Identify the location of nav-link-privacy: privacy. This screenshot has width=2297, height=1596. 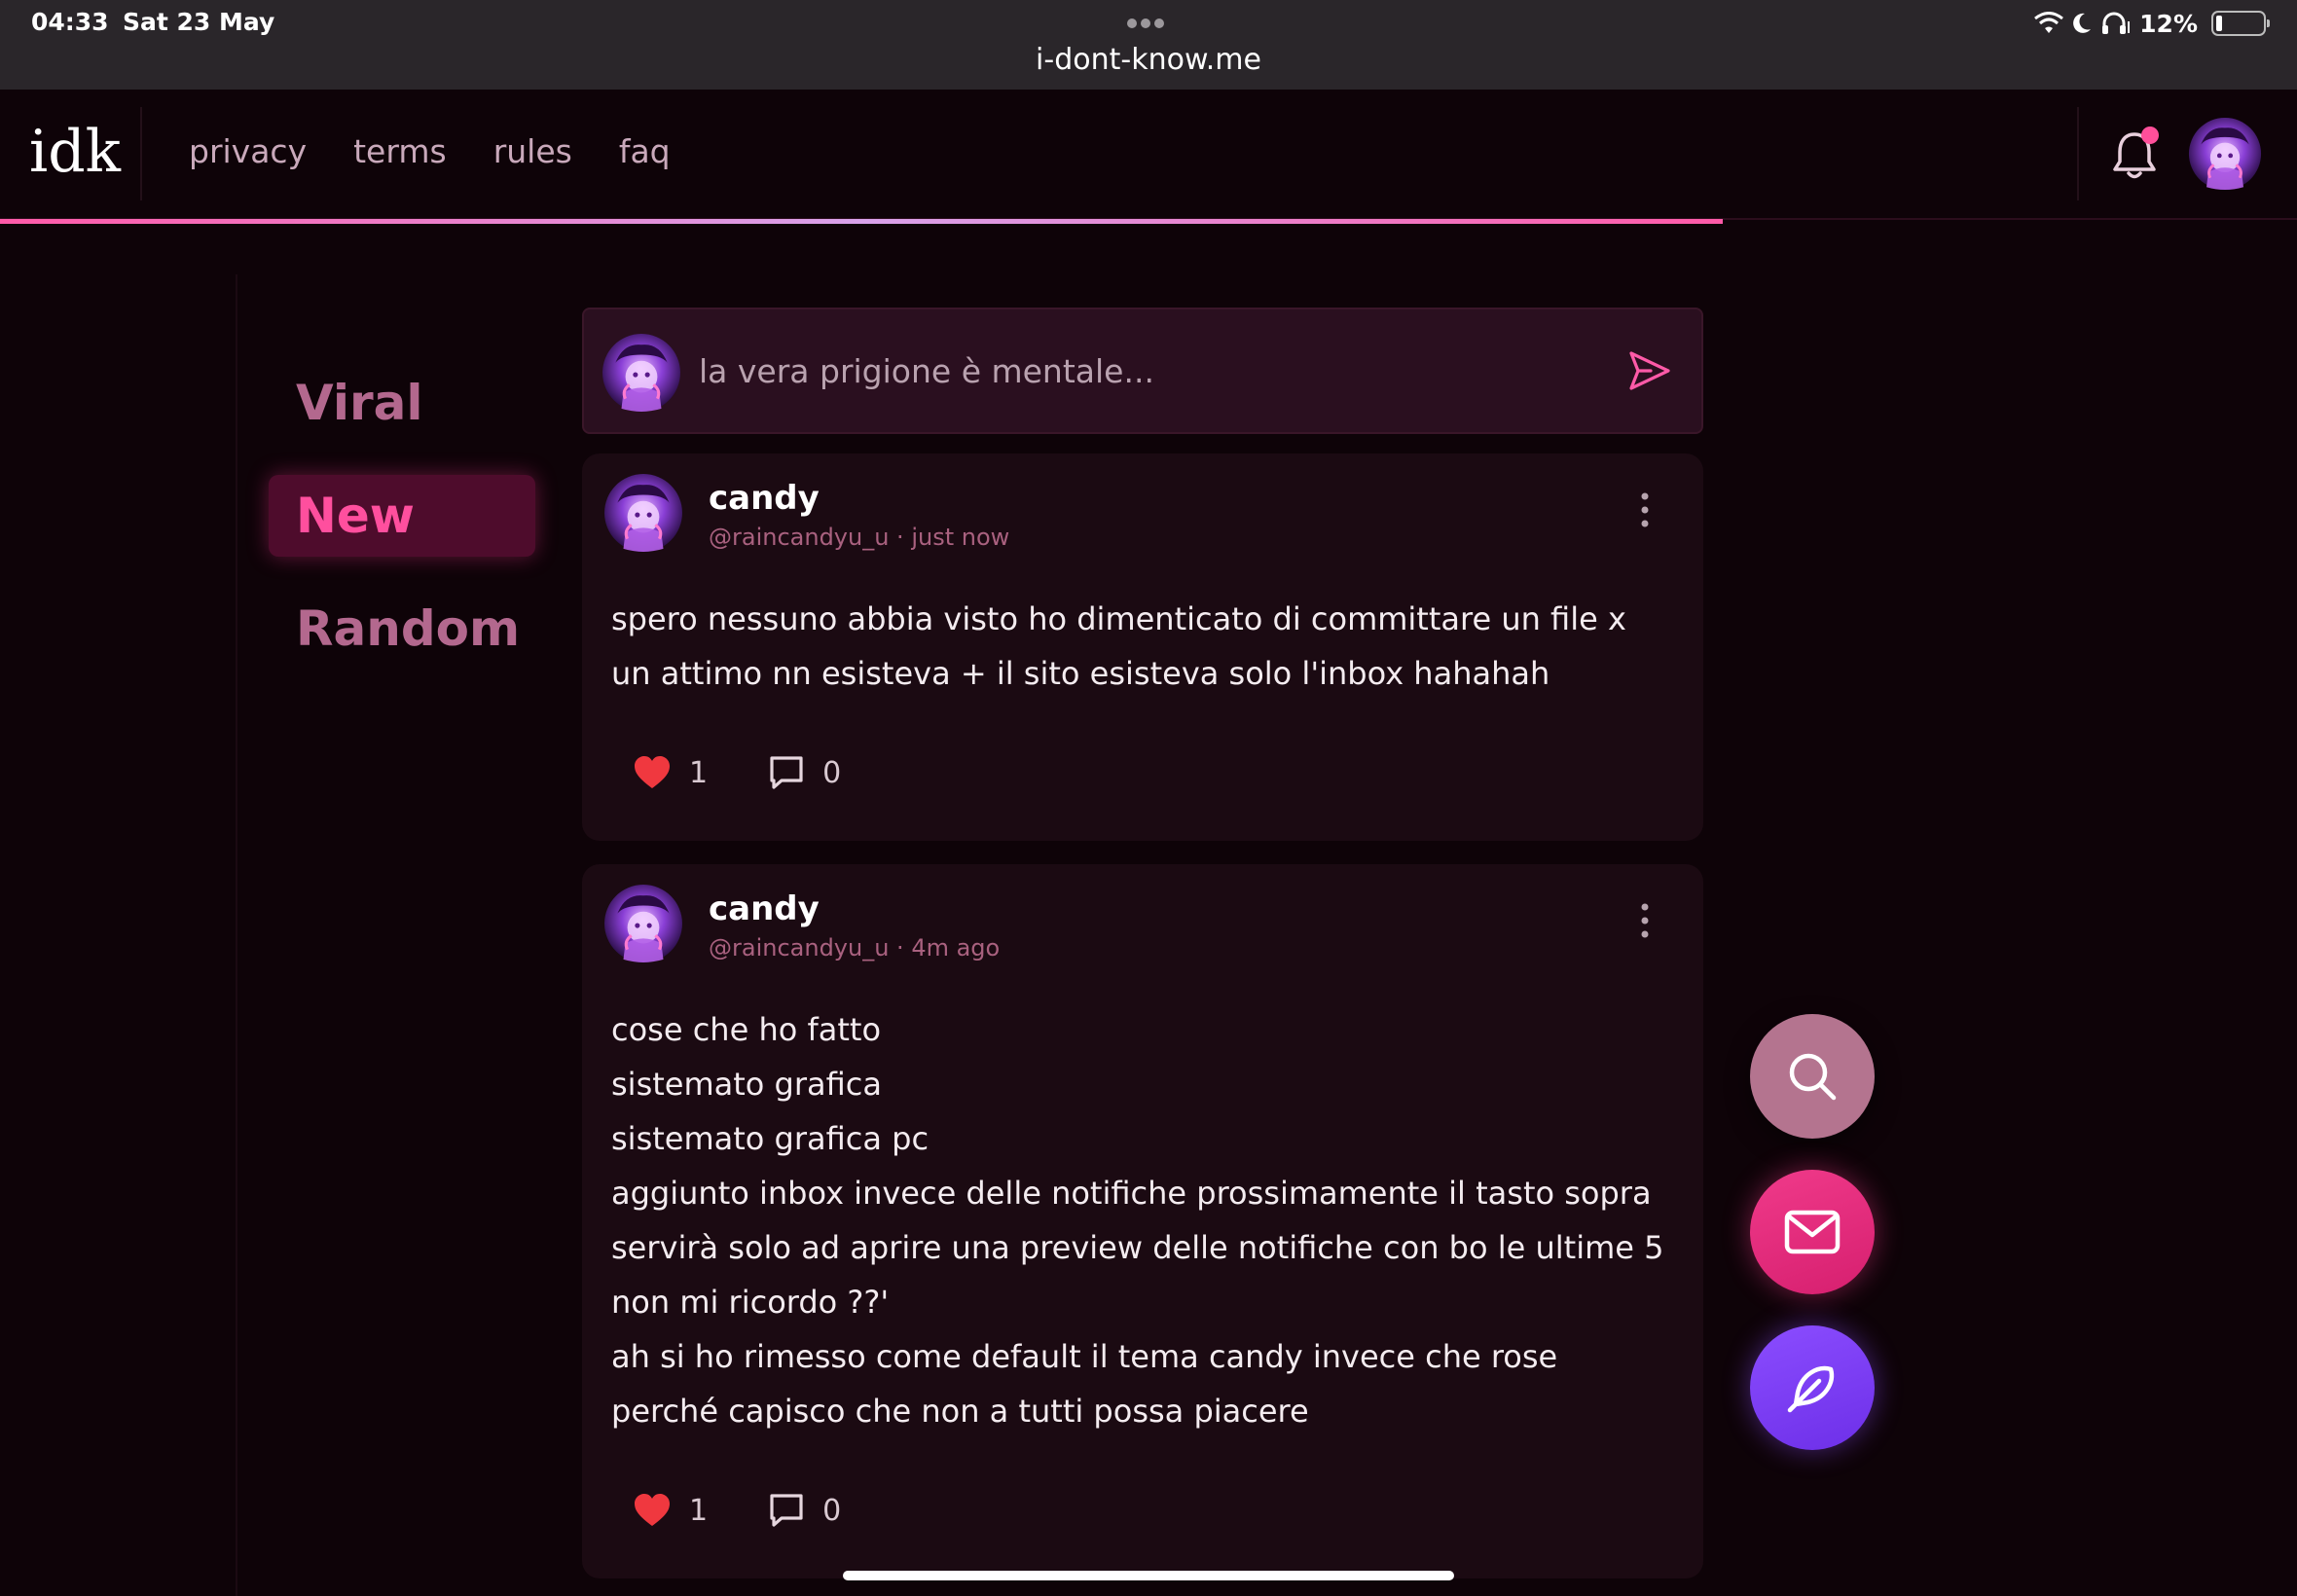
(248, 151).